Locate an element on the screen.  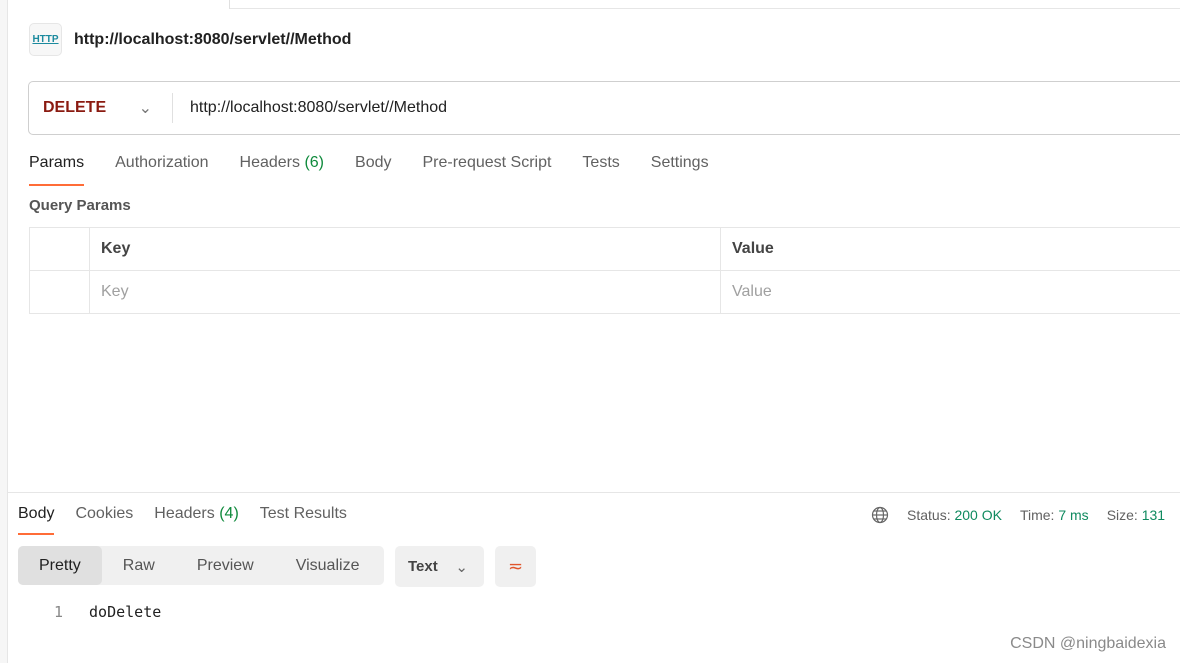
response-tab-headers: Headers (4) is located at coordinates (196, 520).